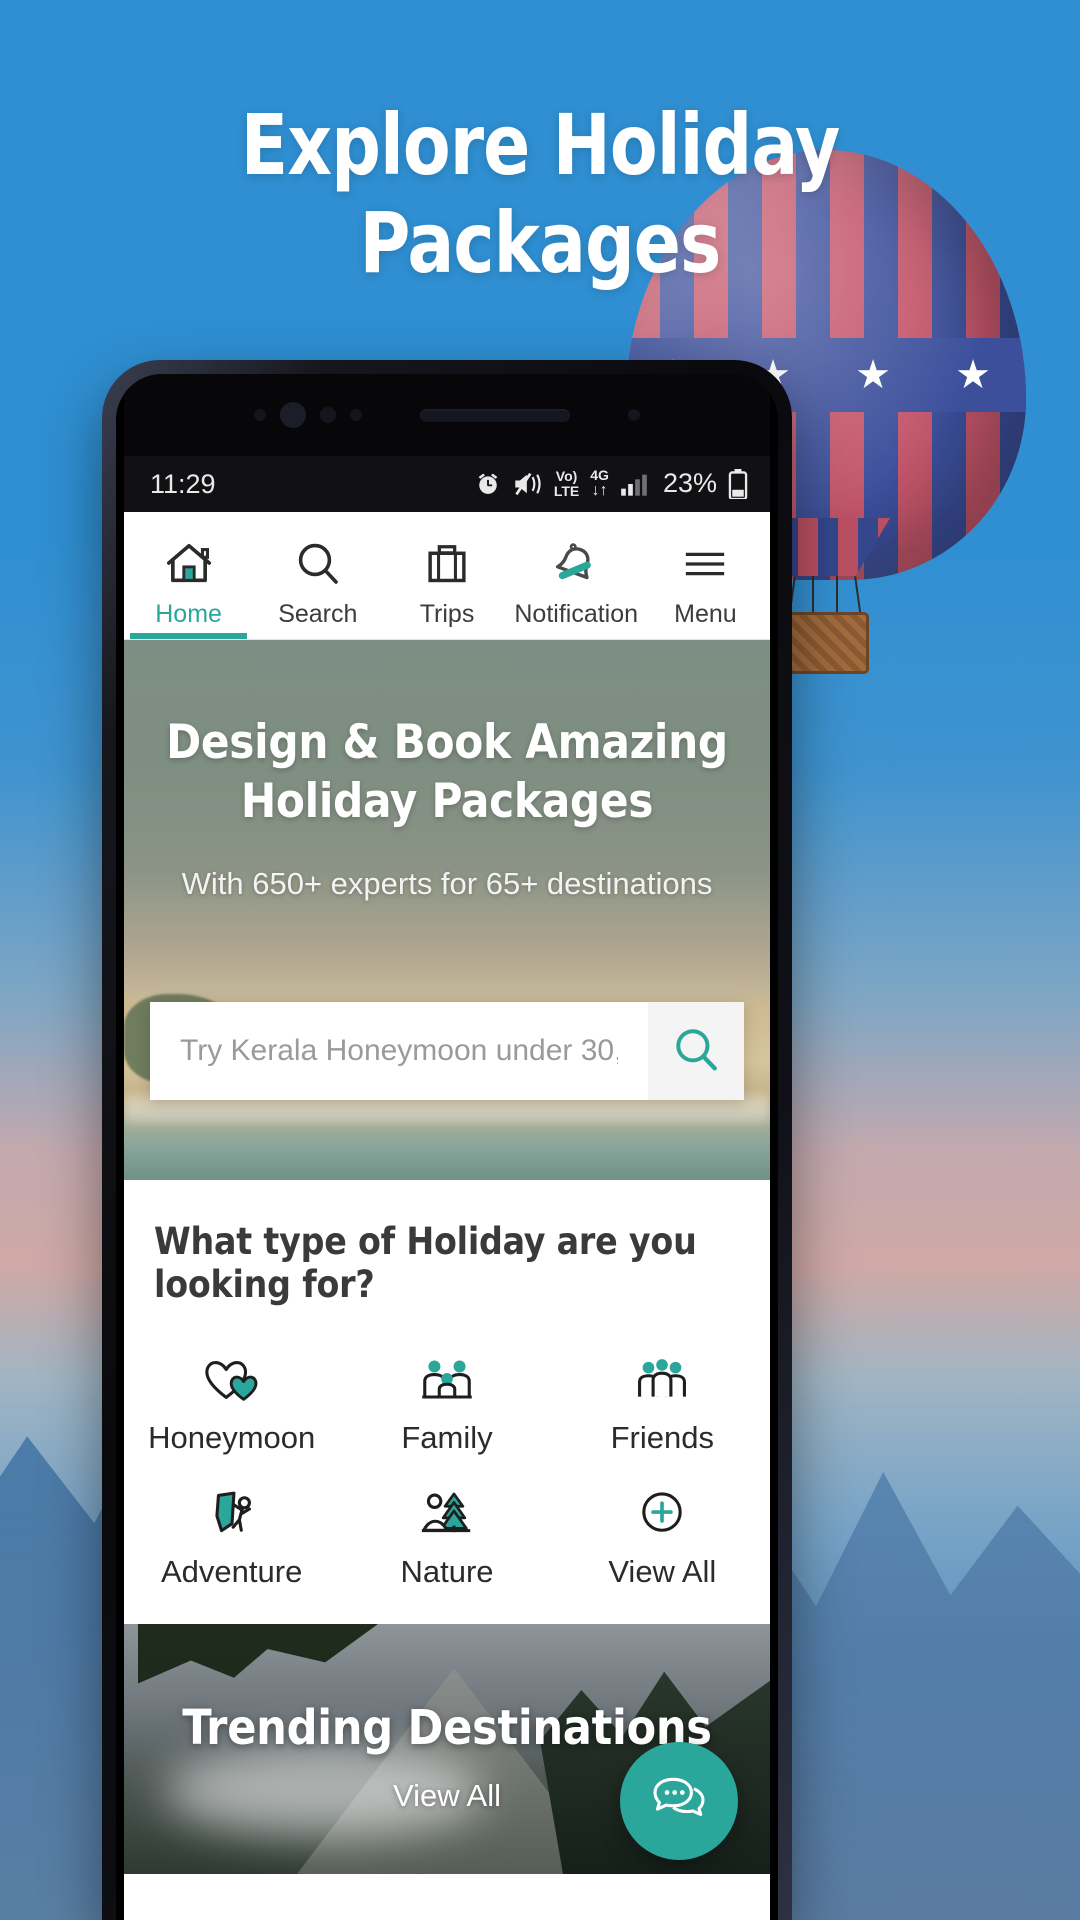 The width and height of the screenshot is (1080, 1920). Describe the element at coordinates (662, 1571) in the screenshot. I see `holiday-type-view-all-label: View All` at that location.